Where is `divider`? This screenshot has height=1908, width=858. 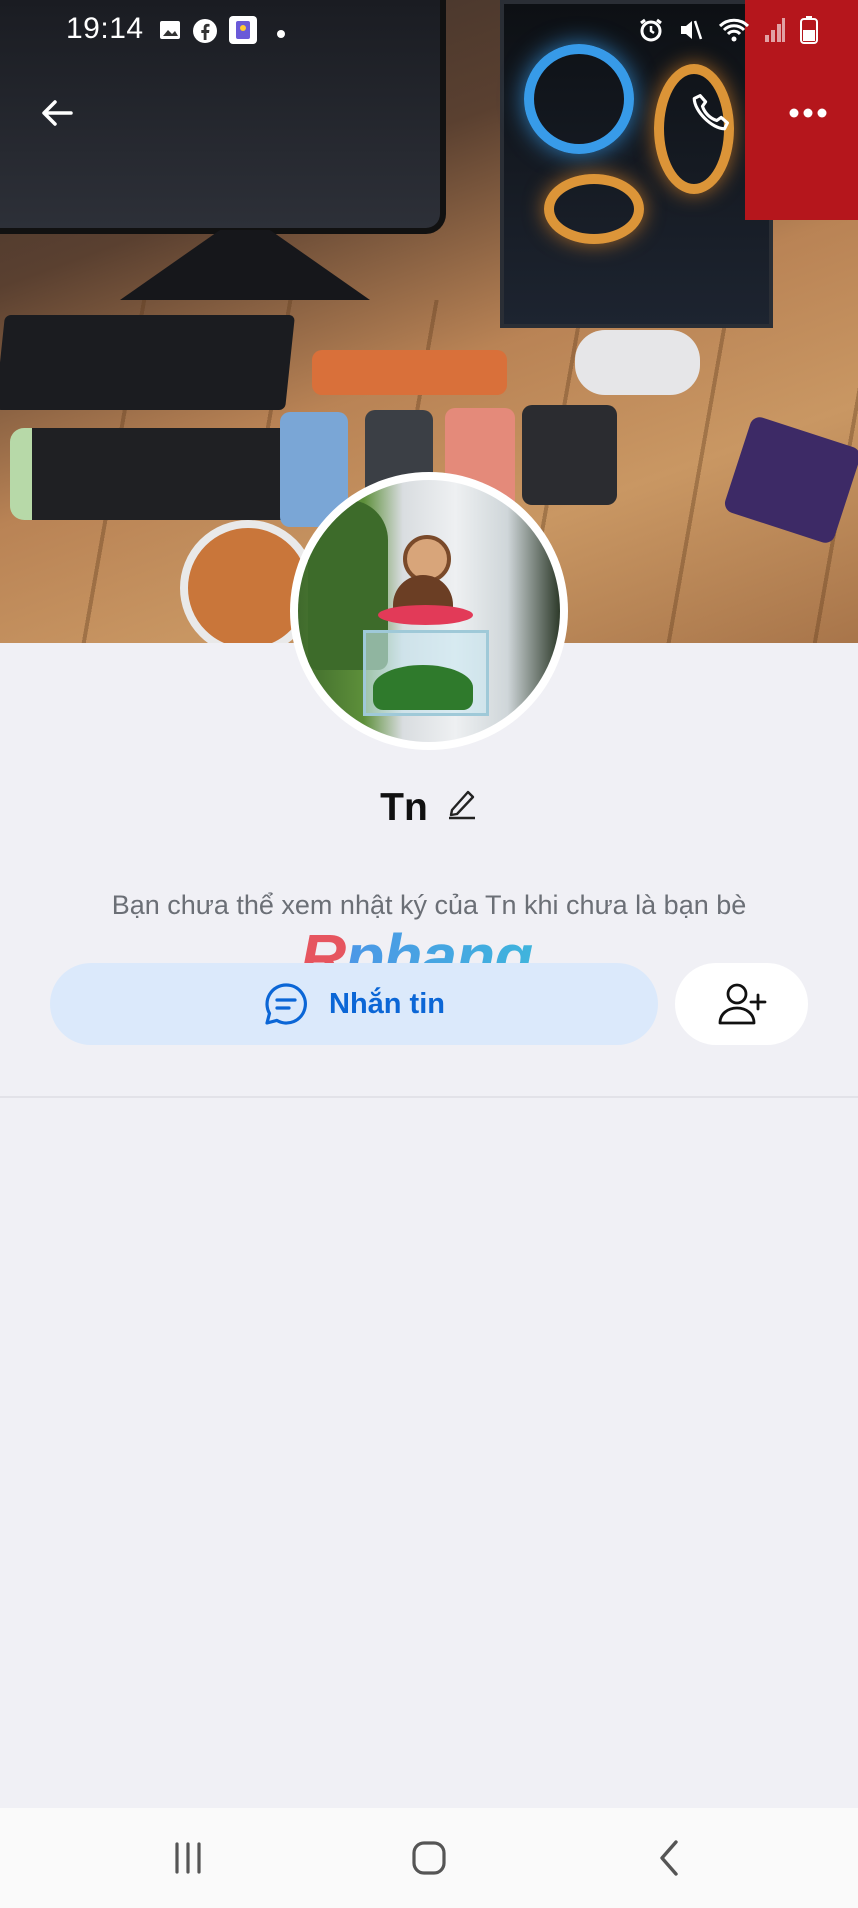
divider is located at coordinates (429, 1097).